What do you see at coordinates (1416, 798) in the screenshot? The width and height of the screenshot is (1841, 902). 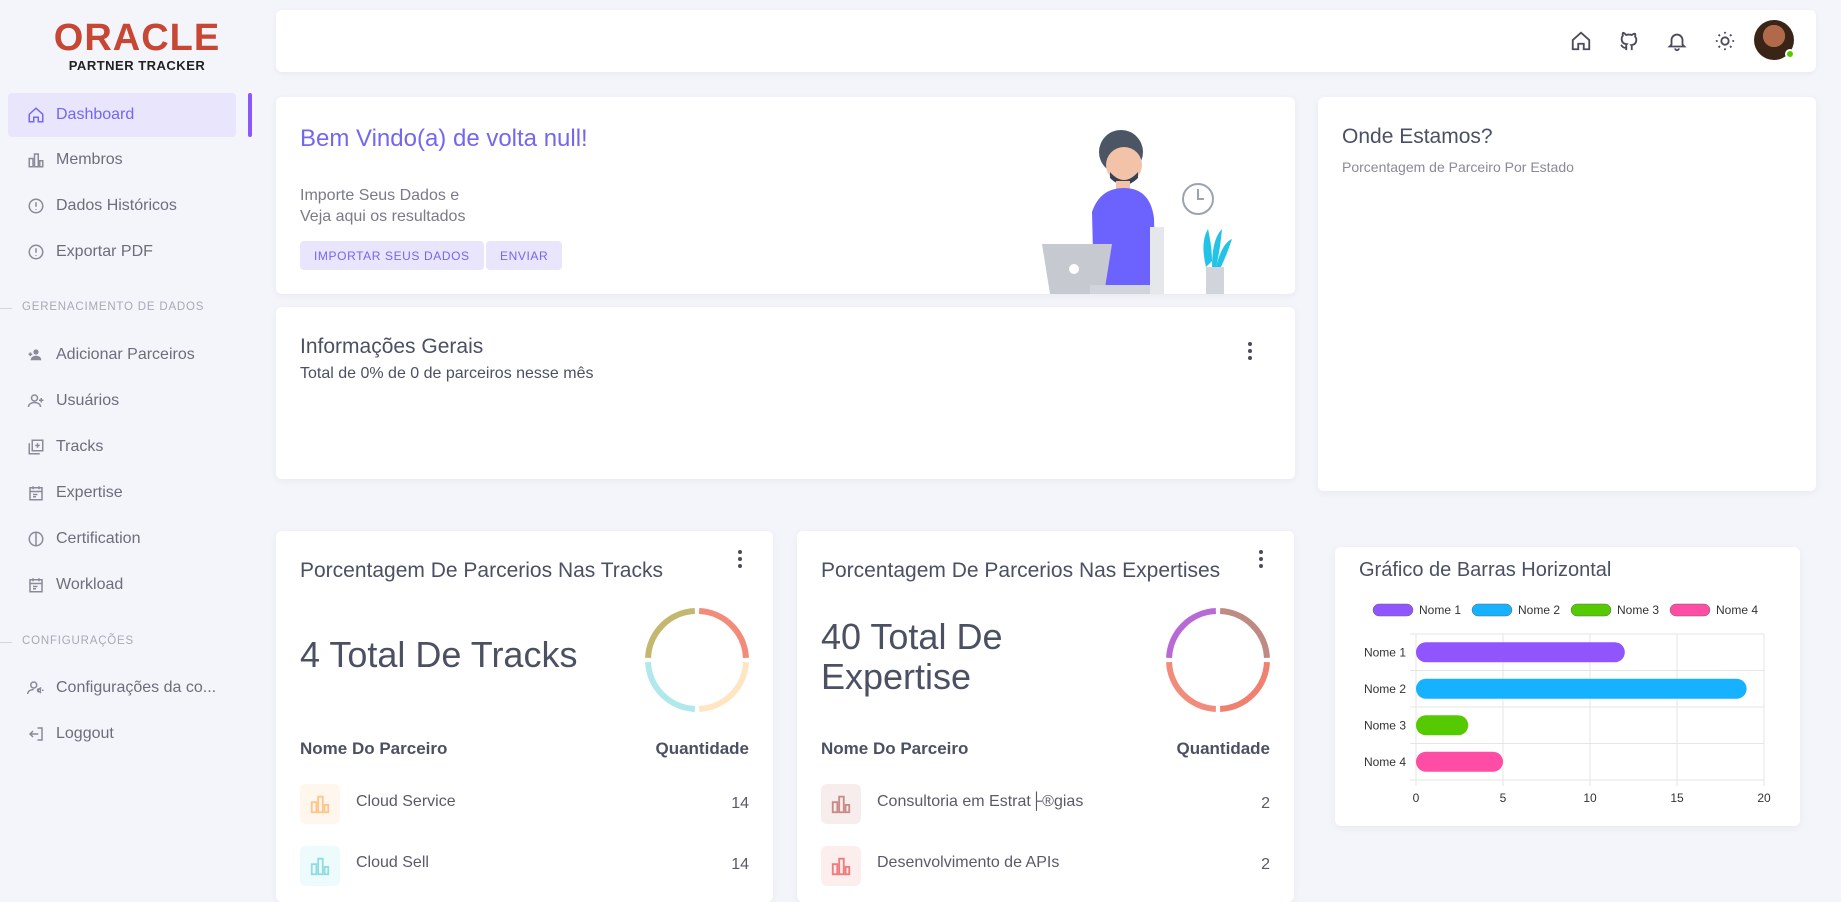 I see `x-tick-label: 0` at bounding box center [1416, 798].